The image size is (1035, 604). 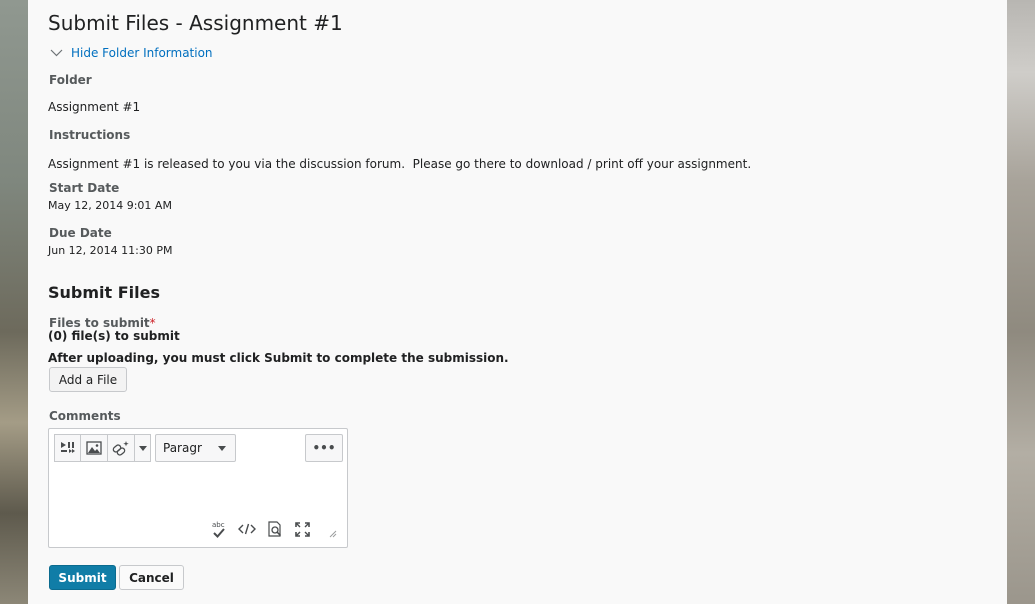 I want to click on required-marker: *, so click(x=152, y=323).